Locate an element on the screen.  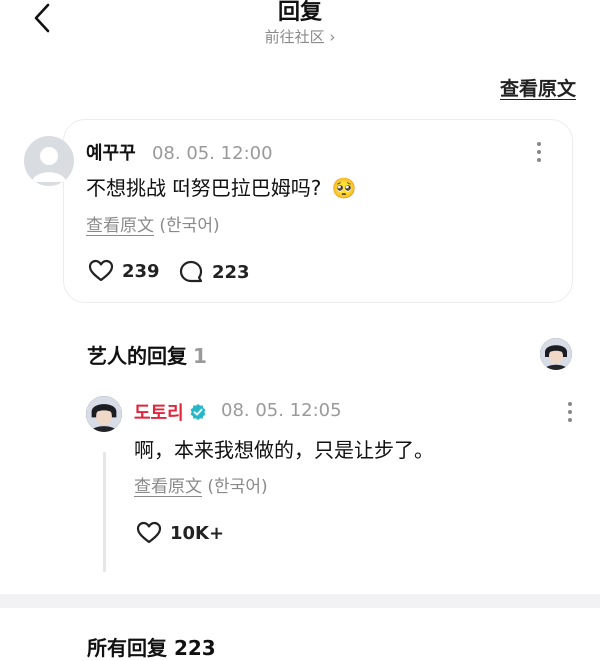
go-to-community-link: 前往社区 › is located at coordinates (300, 36).